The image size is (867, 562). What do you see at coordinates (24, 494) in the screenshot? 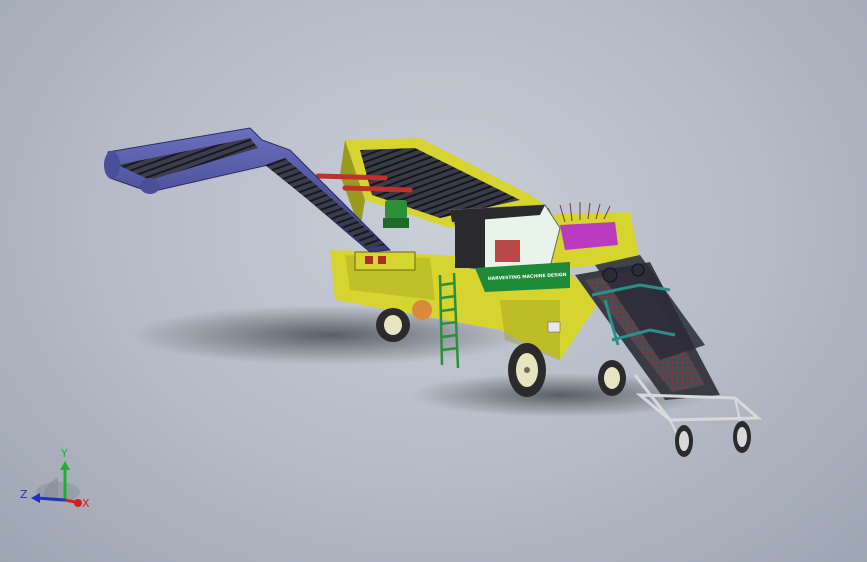
I see `axis-z-label: Z` at bounding box center [24, 494].